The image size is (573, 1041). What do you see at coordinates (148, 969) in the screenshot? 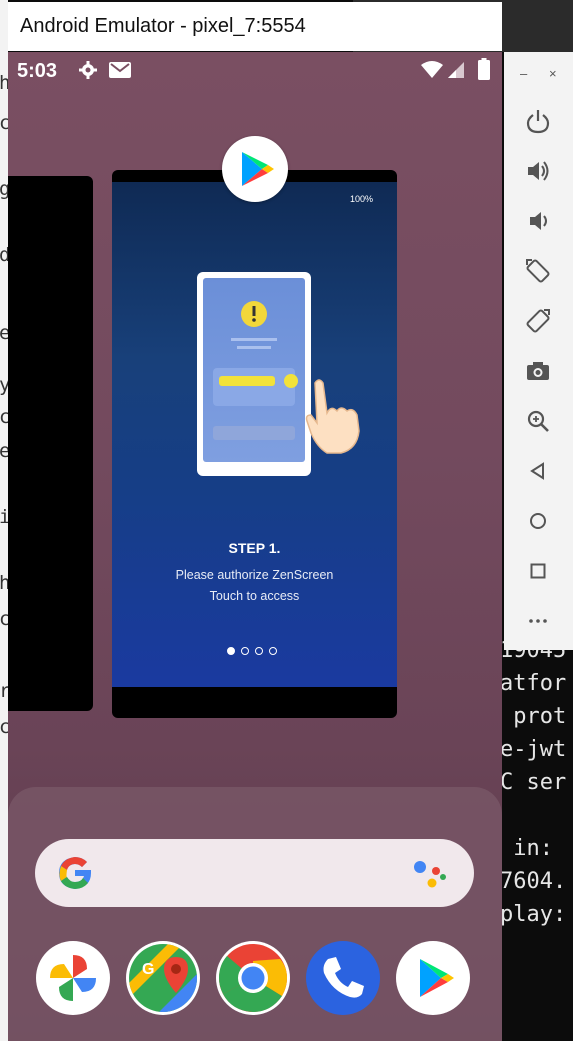
I see `svg-text: G` at bounding box center [148, 969].